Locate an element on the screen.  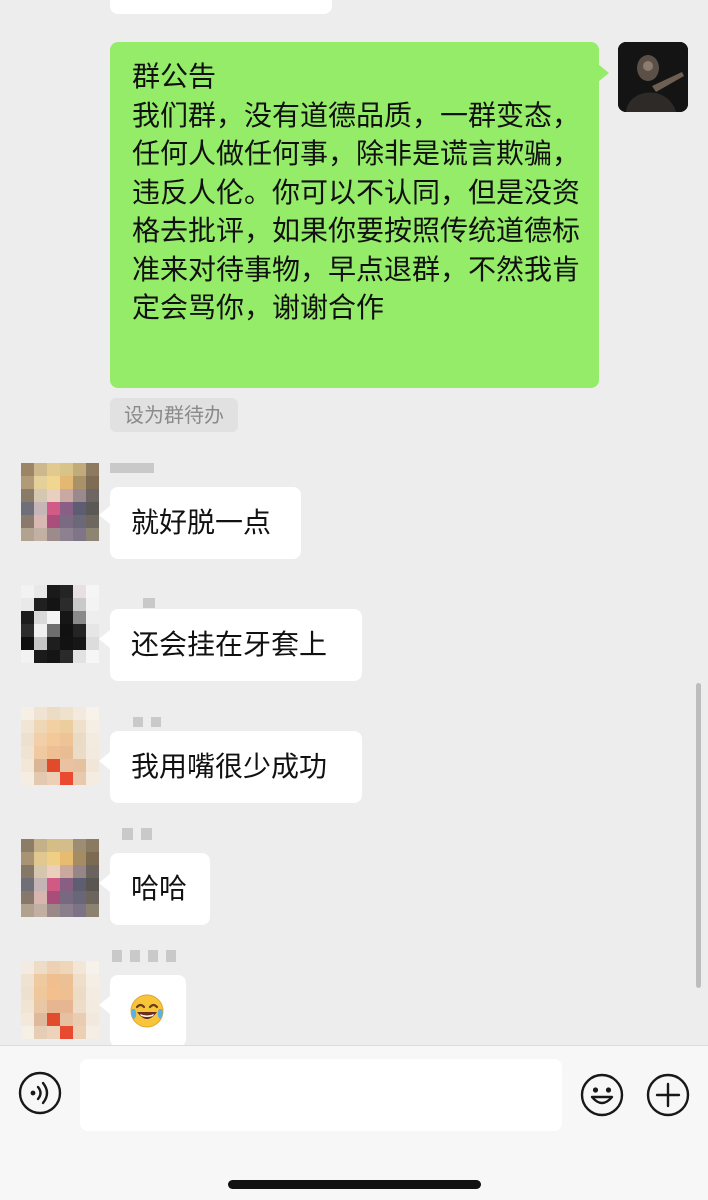
message-text: 就好脱一点 is located at coordinates (201, 522).